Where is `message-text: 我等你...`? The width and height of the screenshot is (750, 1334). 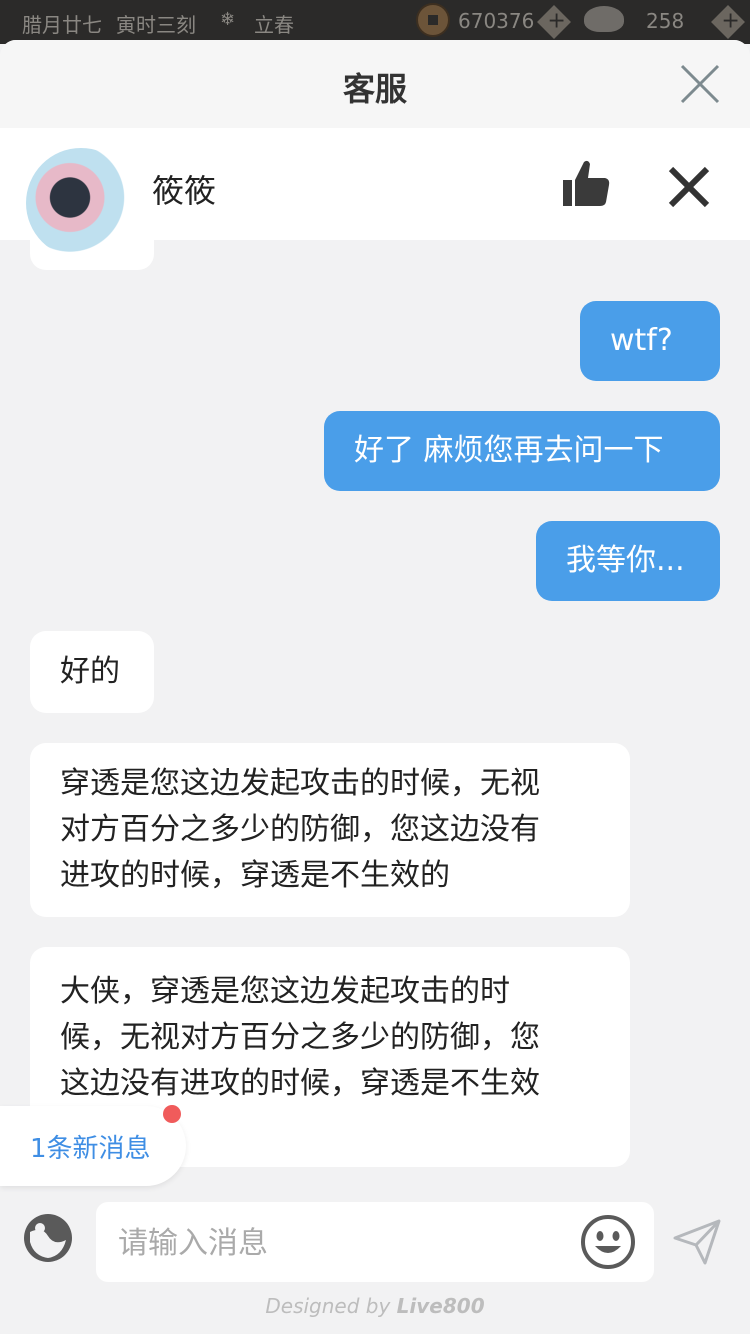 message-text: 我等你... is located at coordinates (625, 560).